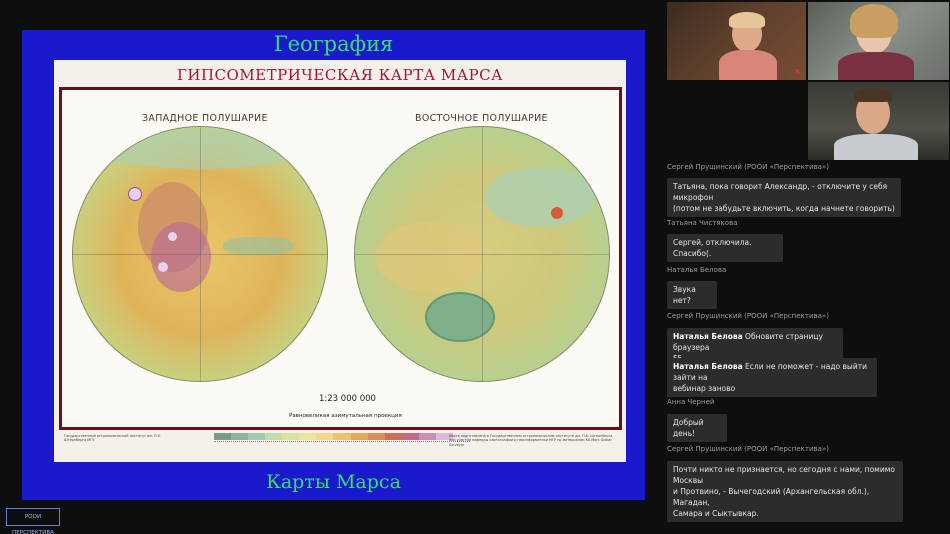 The width and height of the screenshot is (950, 534). I want to click on slide-caption: Карты Марса, so click(333, 482).